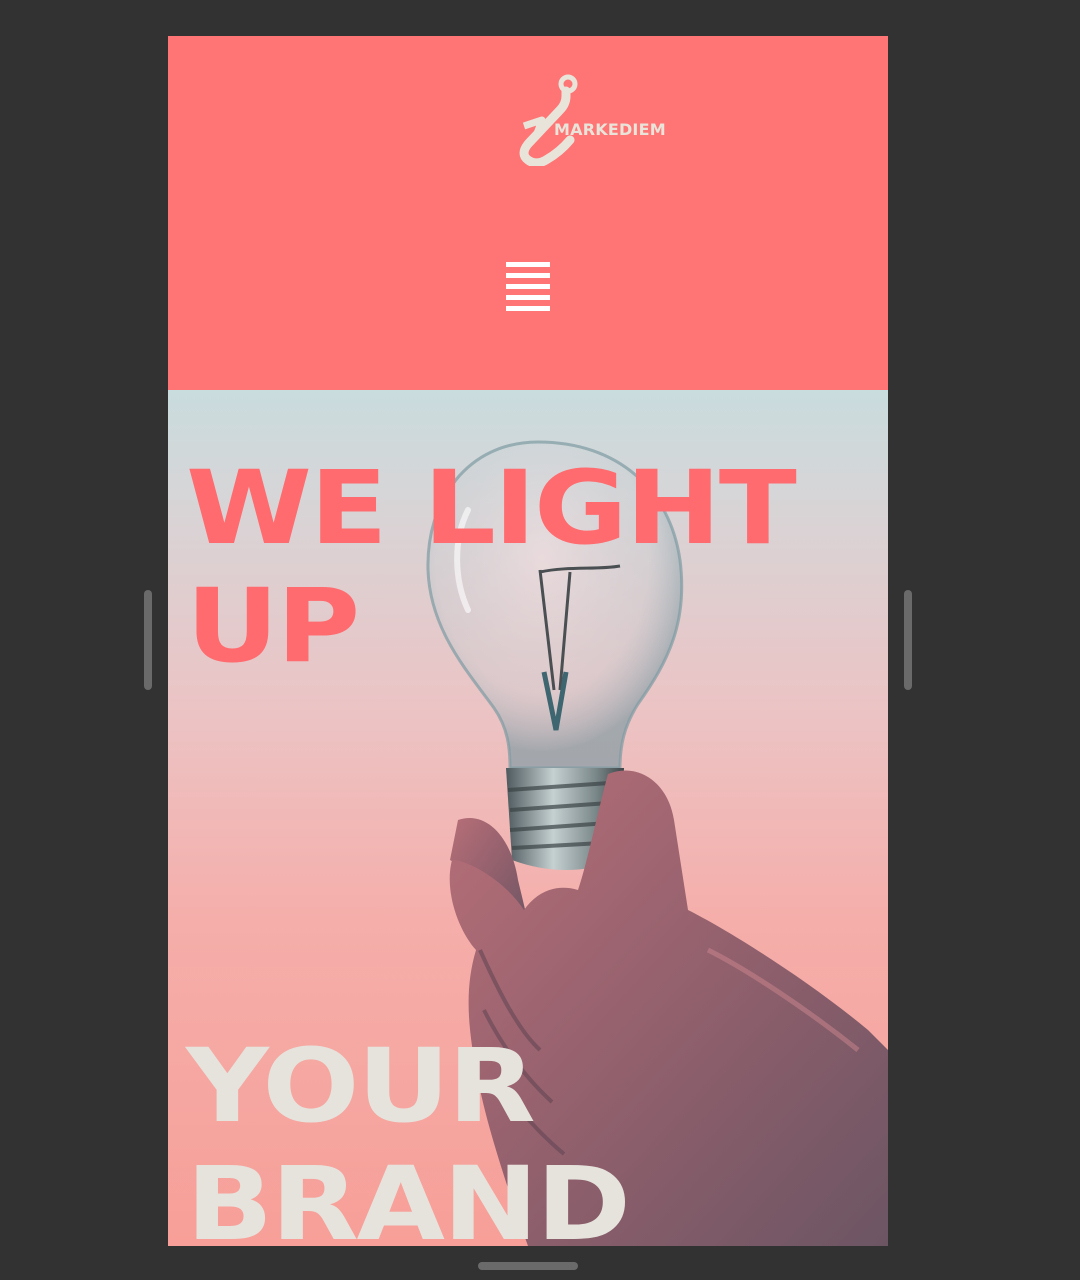 This screenshot has height=1280, width=1080. What do you see at coordinates (528, 1266) in the screenshot?
I see `bottom-resize-handle` at bounding box center [528, 1266].